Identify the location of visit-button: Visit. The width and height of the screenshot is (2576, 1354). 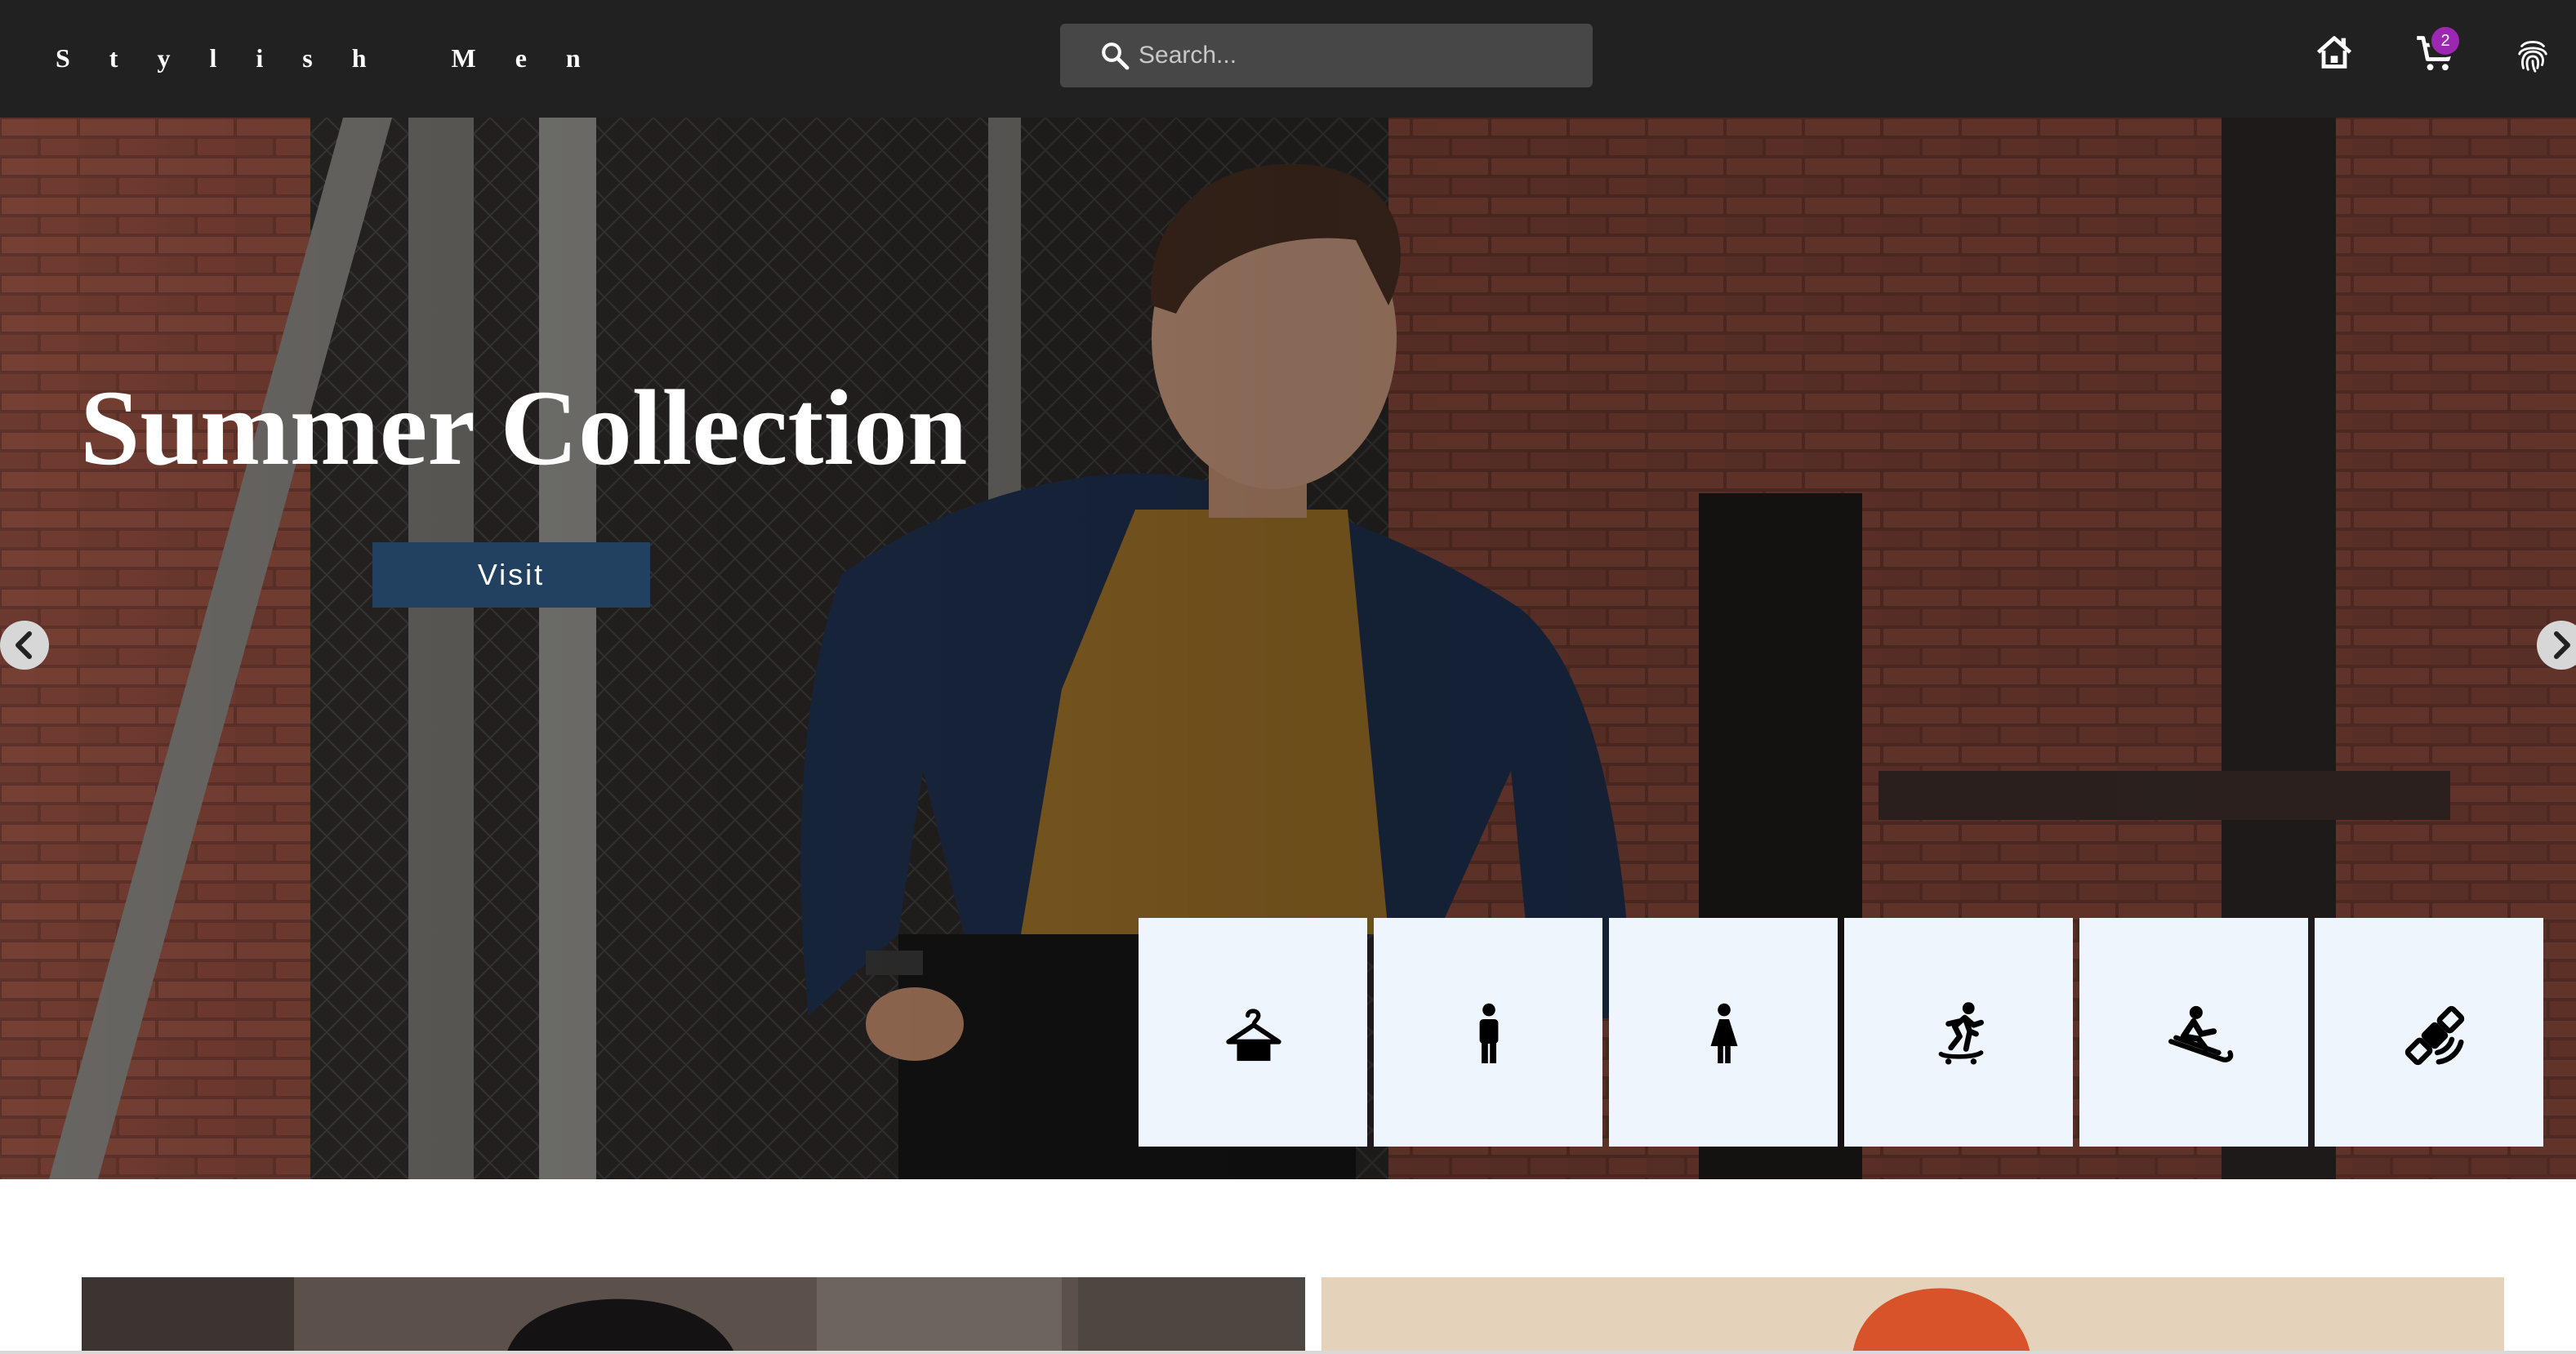
(511, 575).